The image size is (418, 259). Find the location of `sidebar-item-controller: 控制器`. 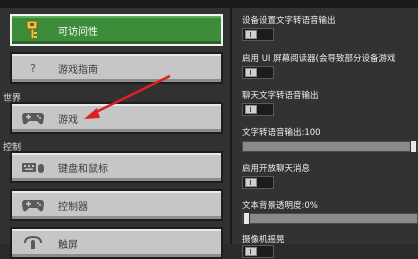

sidebar-item-controller: 控制器 is located at coordinates (116, 205).